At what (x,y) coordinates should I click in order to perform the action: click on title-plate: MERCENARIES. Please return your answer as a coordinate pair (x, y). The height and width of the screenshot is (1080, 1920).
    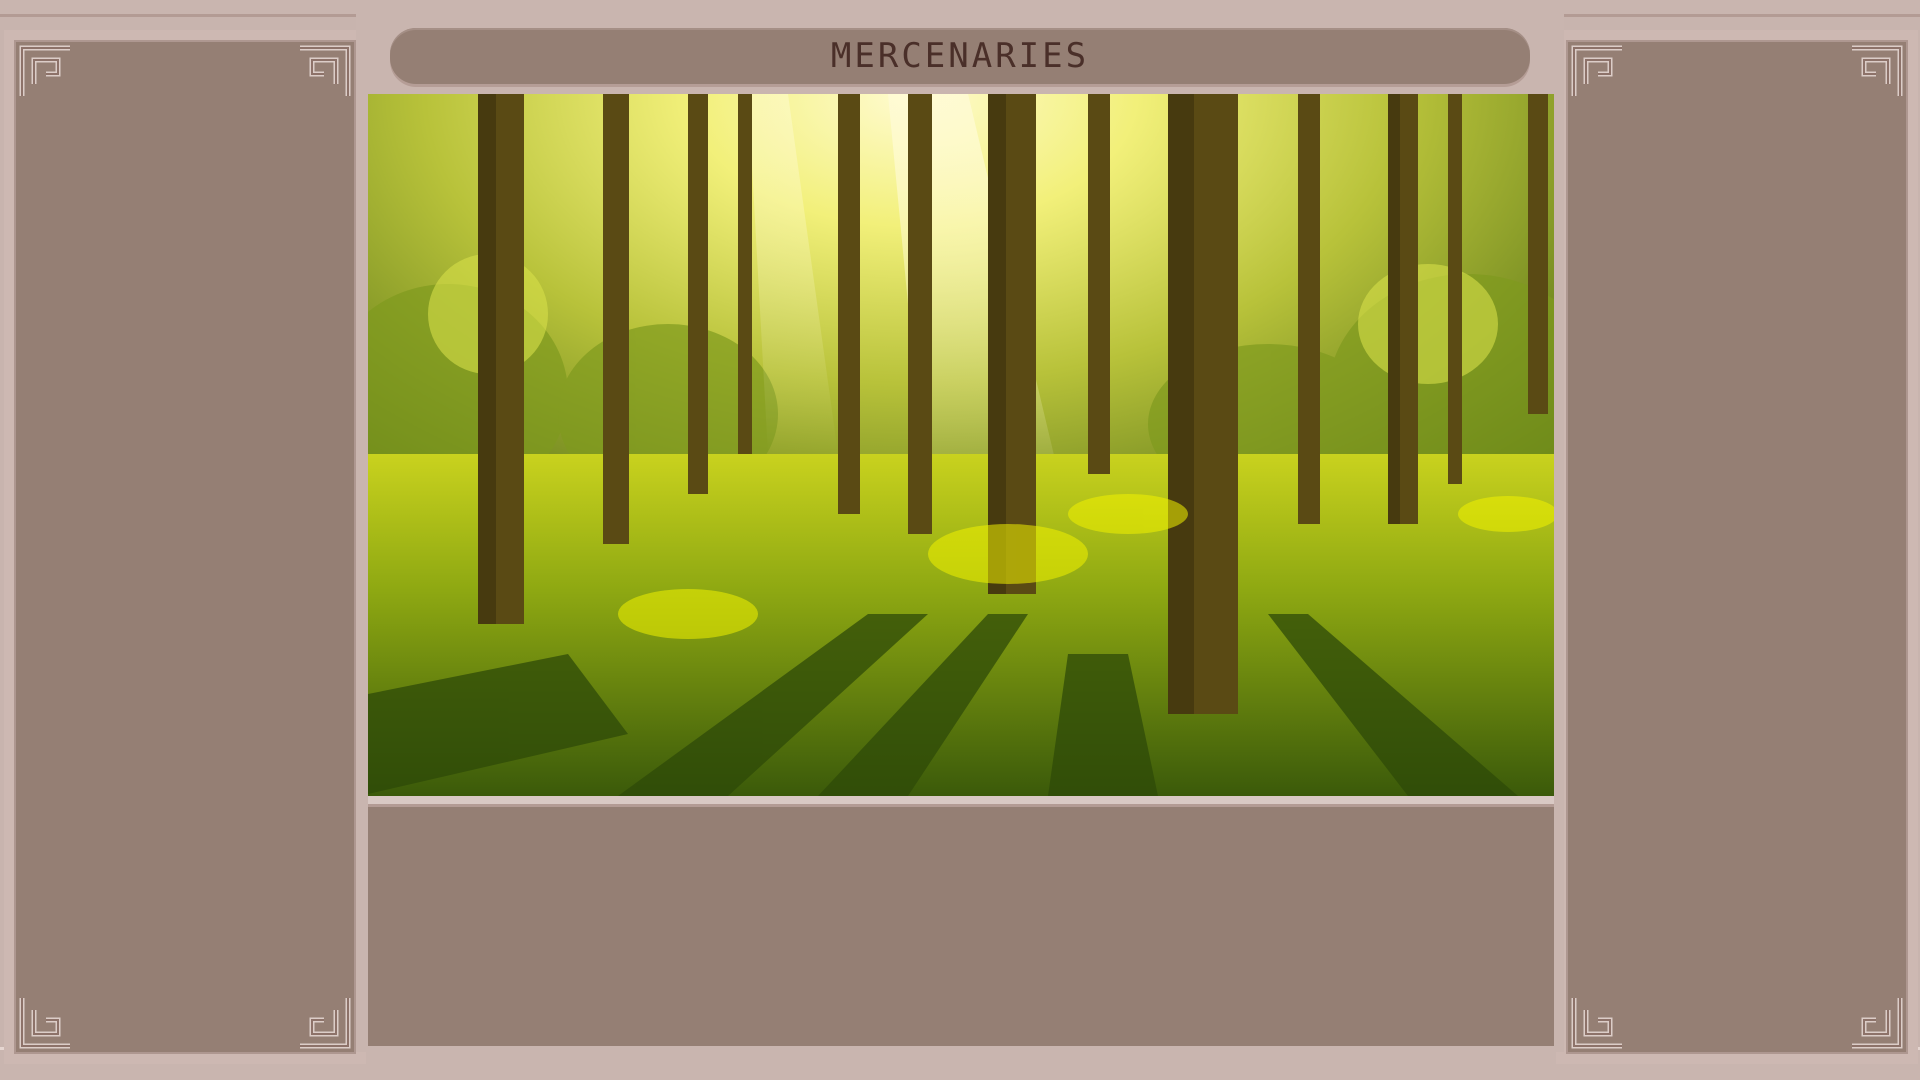
    Looking at the image, I should click on (960, 56).